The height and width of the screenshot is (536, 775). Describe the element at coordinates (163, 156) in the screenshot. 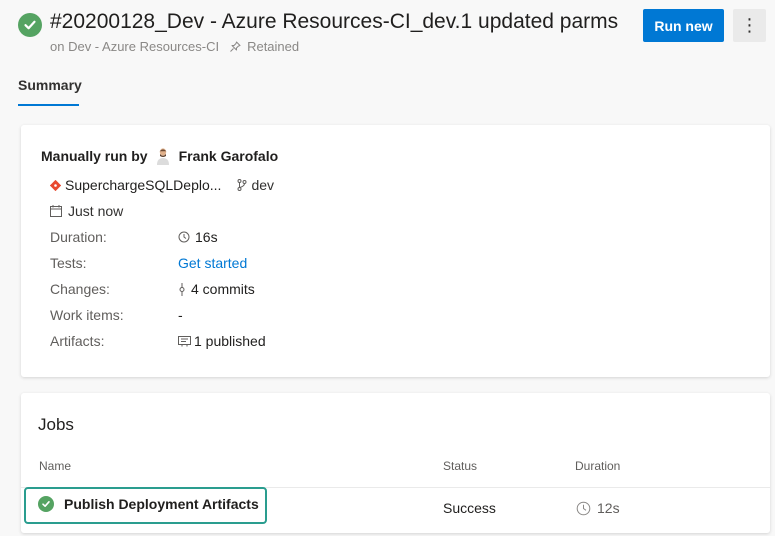

I see `avatar` at that location.